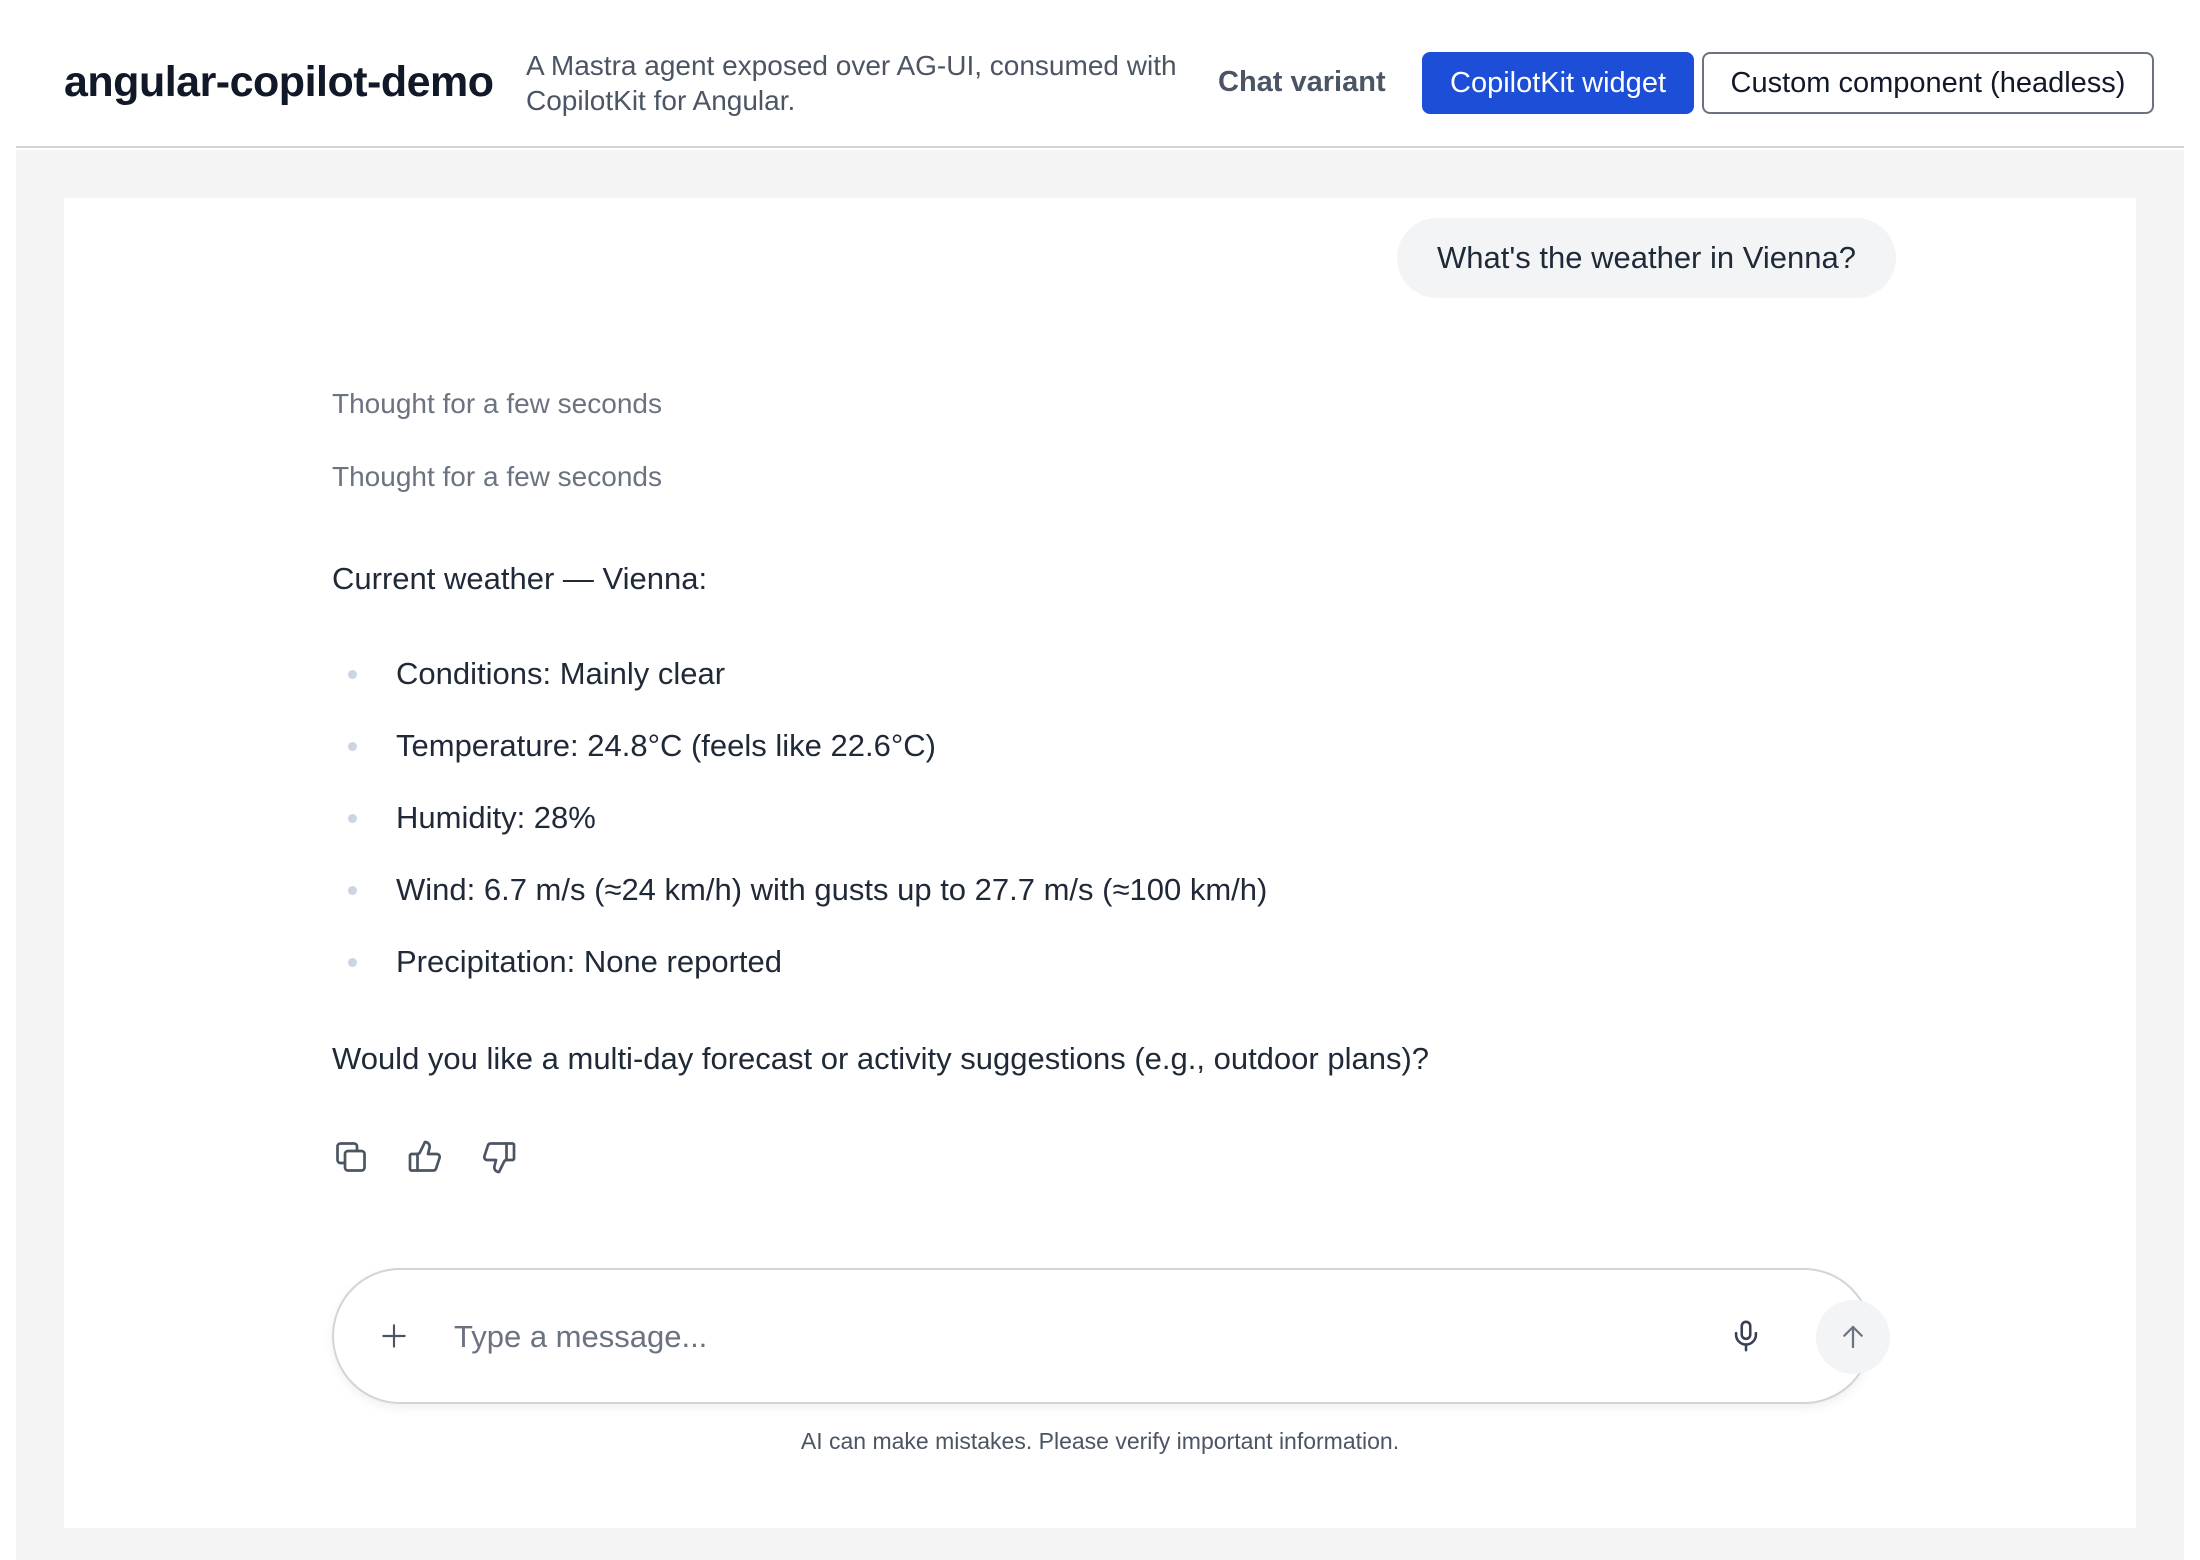 This screenshot has height=1560, width=2200. Describe the element at coordinates (1004, 1337) in the screenshot. I see `message-input` at that location.